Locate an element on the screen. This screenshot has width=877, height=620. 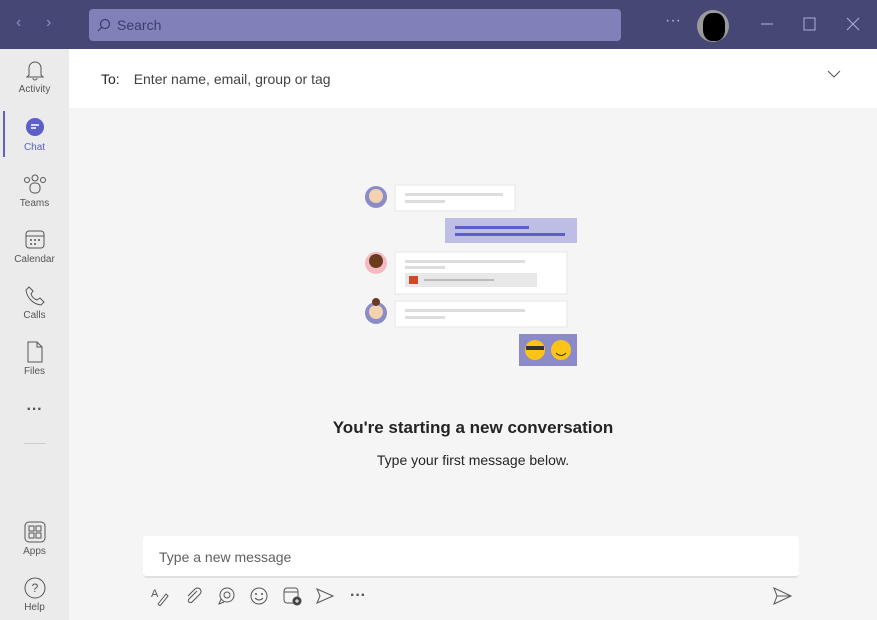
back-icon: ‹ is located at coordinates (18, 23).